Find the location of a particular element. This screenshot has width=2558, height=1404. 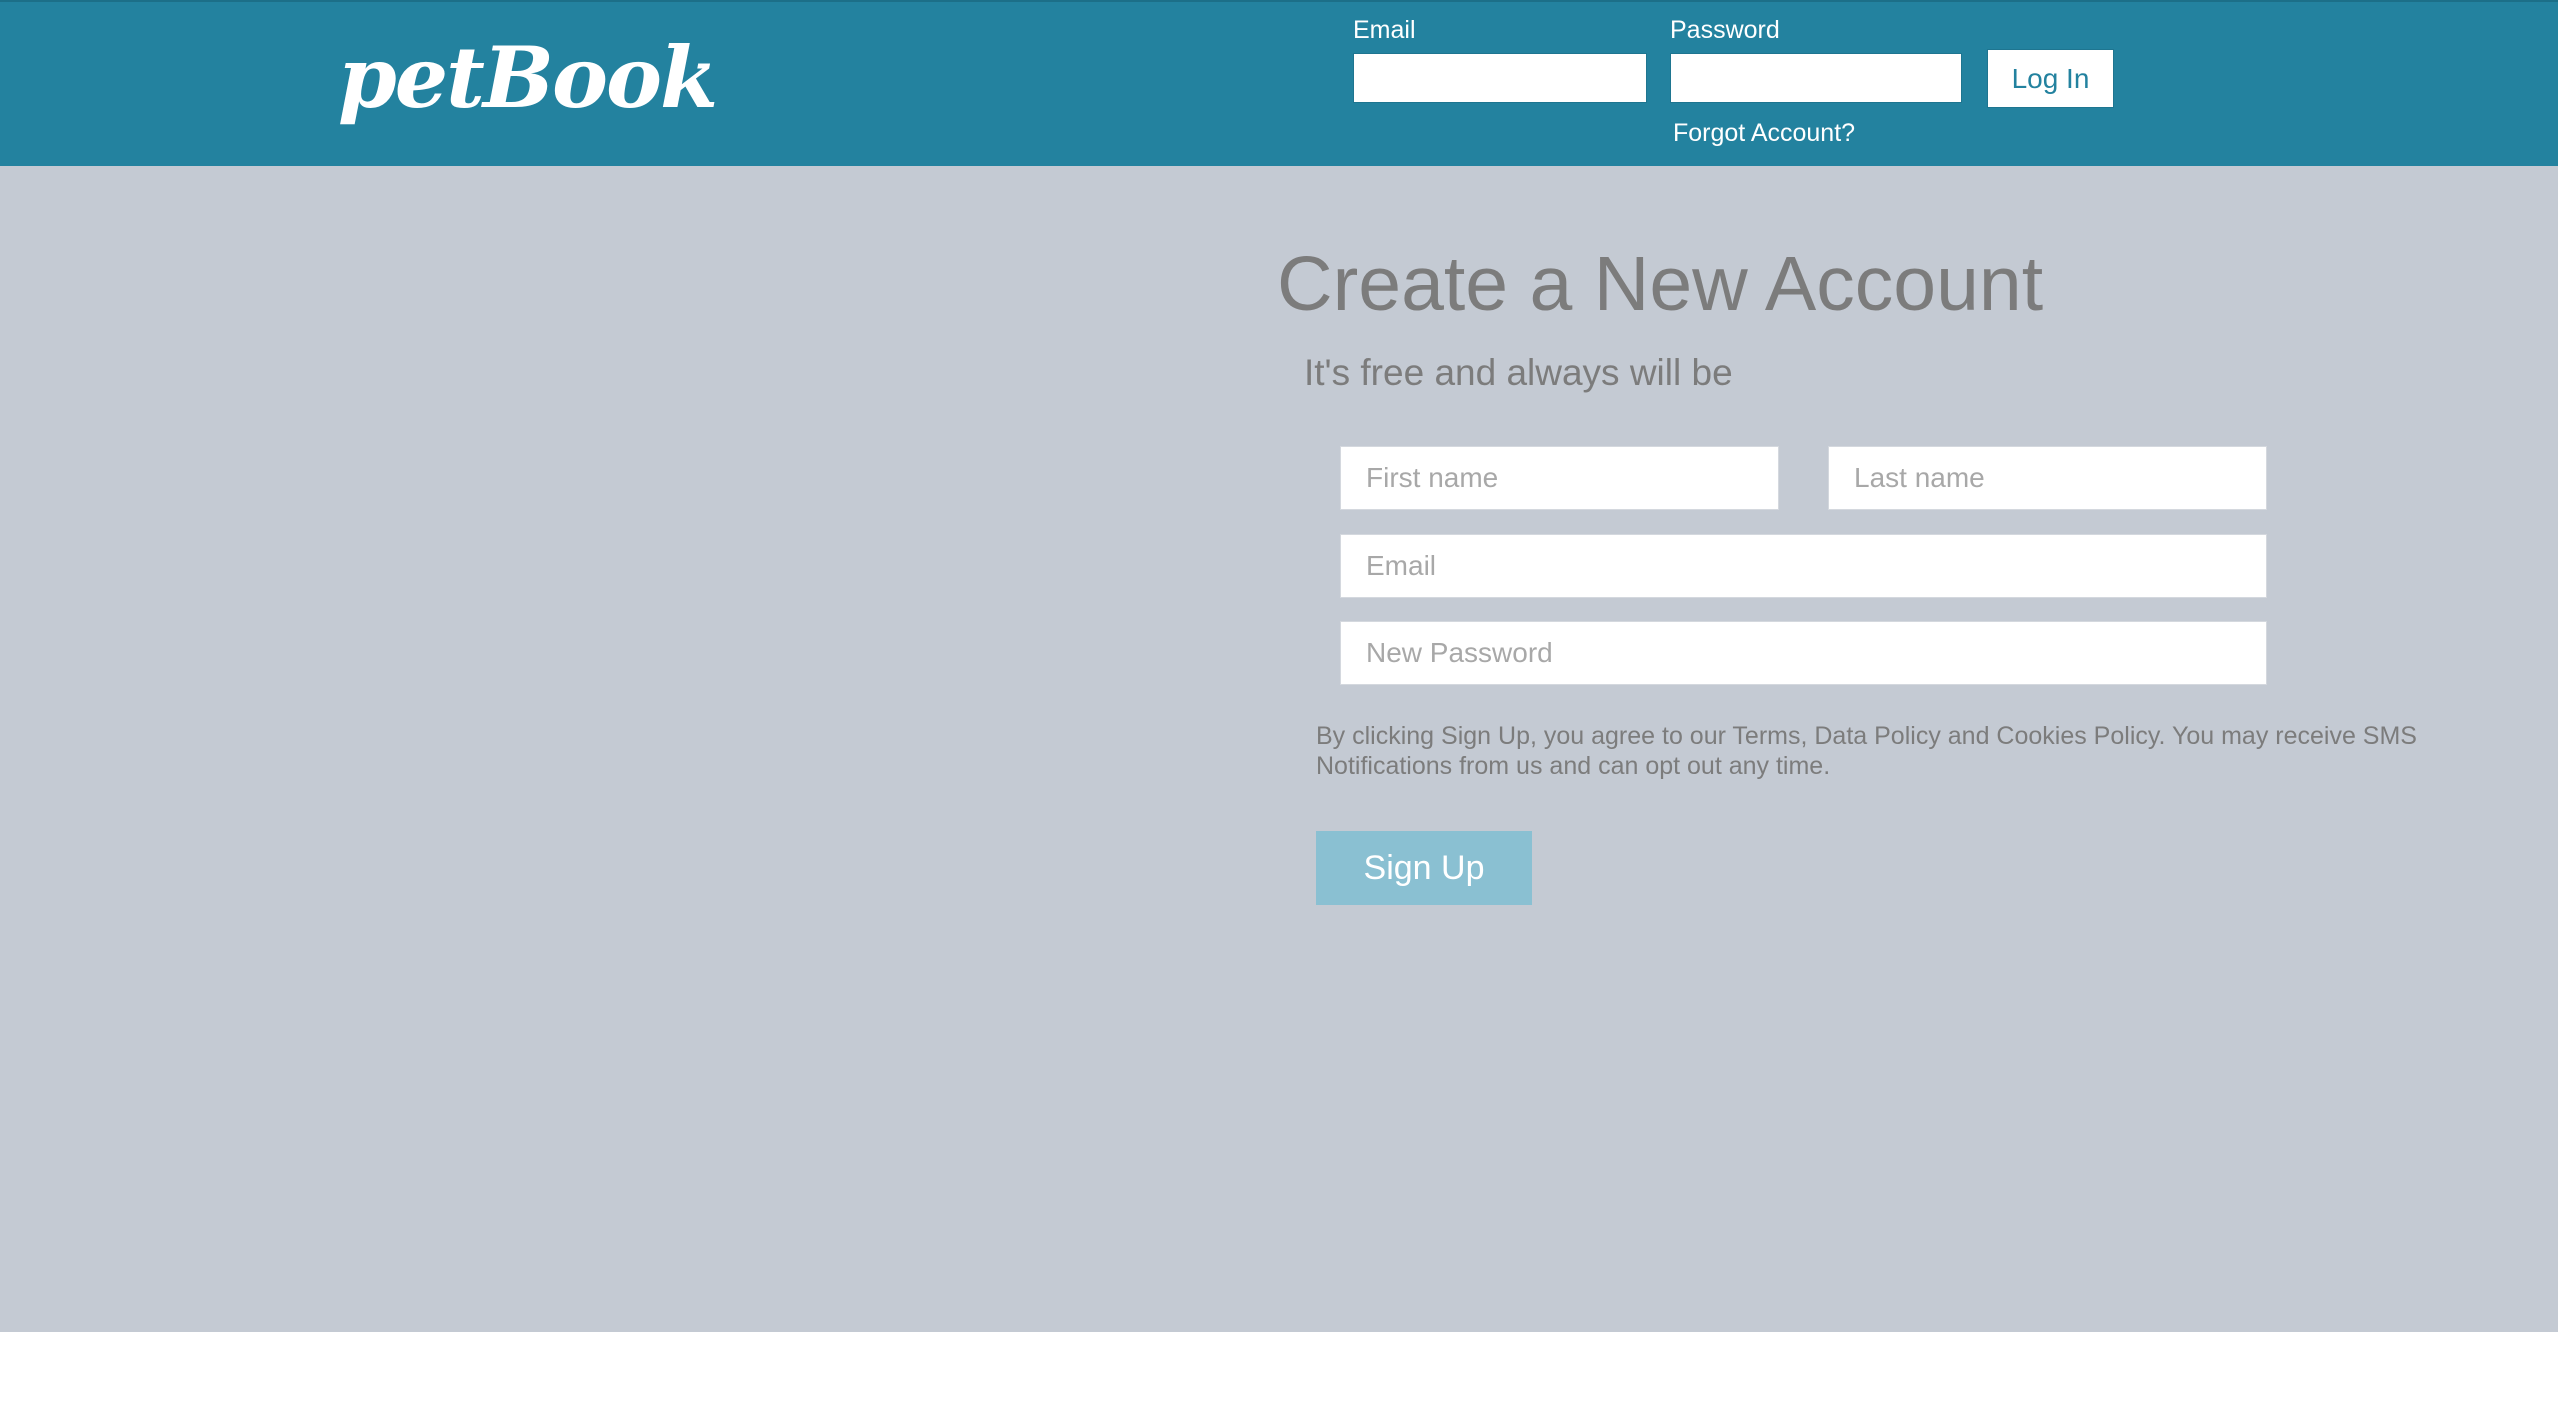

login-password-label: Password is located at coordinates (1725, 30).